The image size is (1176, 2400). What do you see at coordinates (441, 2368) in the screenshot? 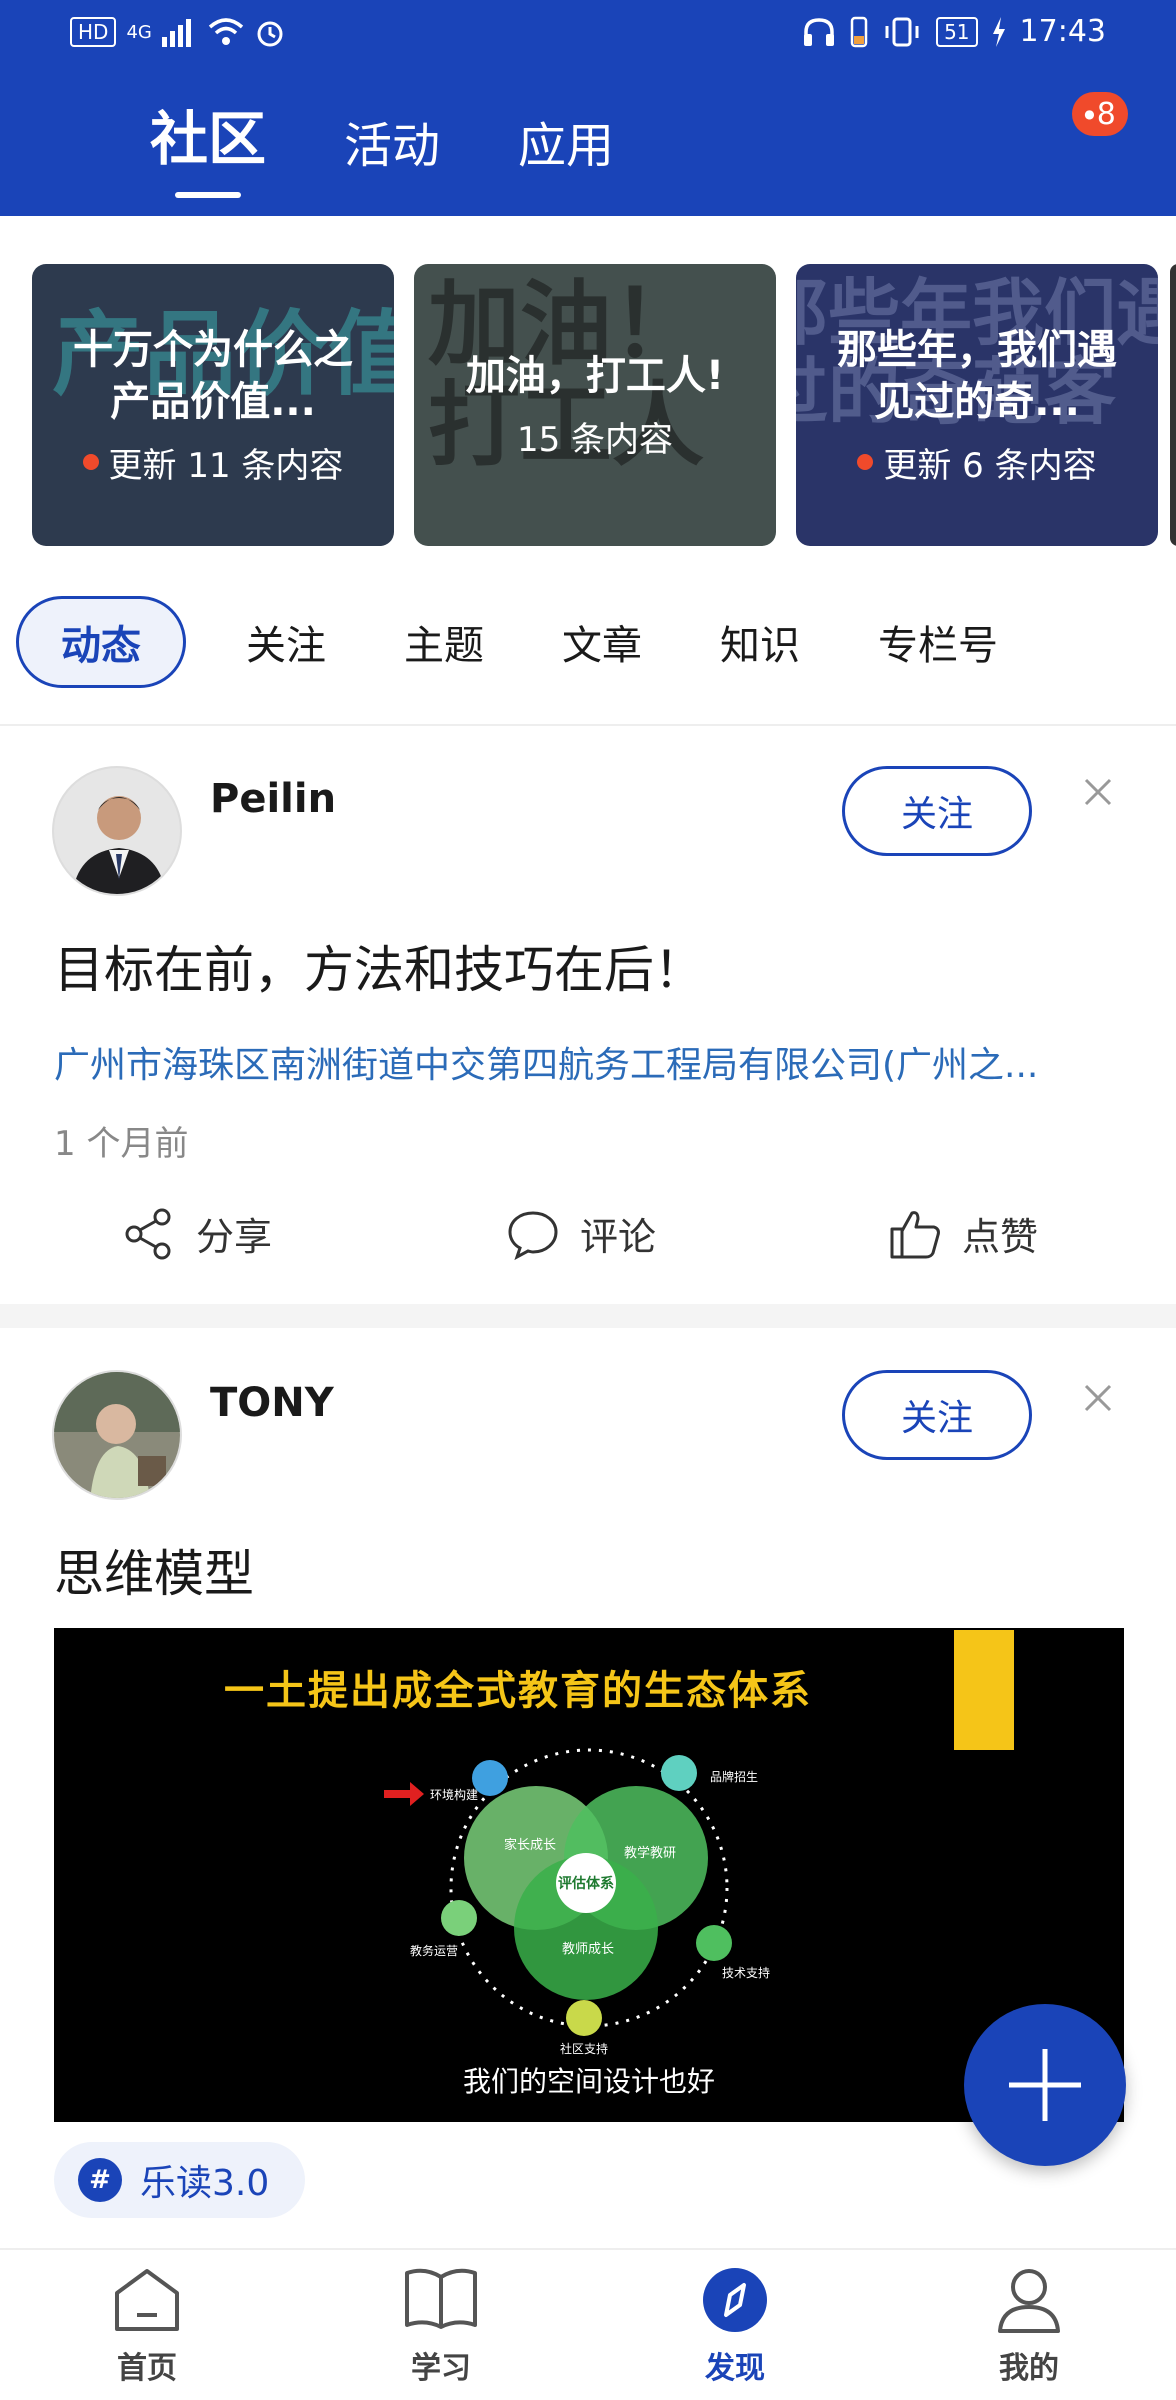
I see `nav-learn-label: 学习` at bounding box center [441, 2368].